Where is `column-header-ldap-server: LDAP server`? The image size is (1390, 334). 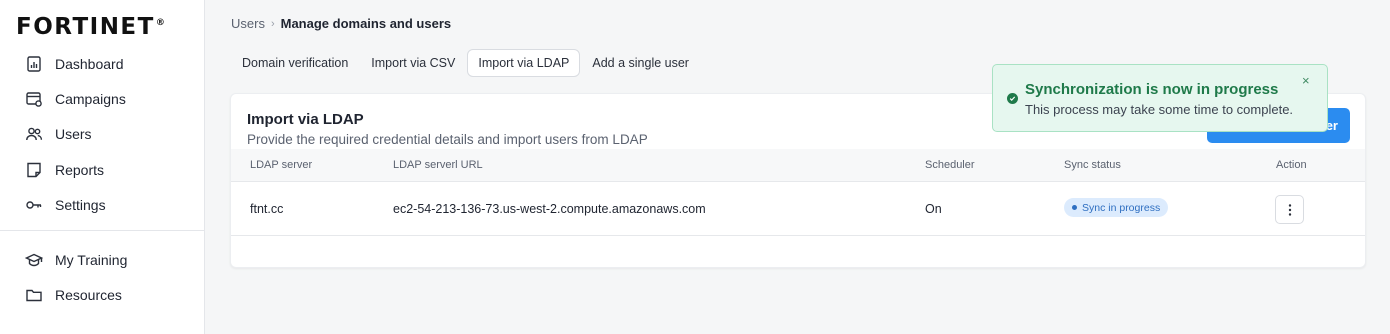 column-header-ldap-server: LDAP server is located at coordinates (281, 165).